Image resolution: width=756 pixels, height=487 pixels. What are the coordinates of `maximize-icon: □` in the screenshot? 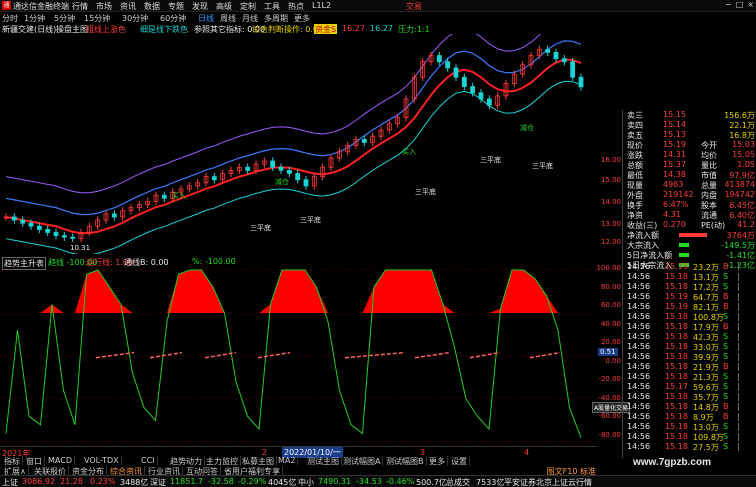 It's located at (740, 5).